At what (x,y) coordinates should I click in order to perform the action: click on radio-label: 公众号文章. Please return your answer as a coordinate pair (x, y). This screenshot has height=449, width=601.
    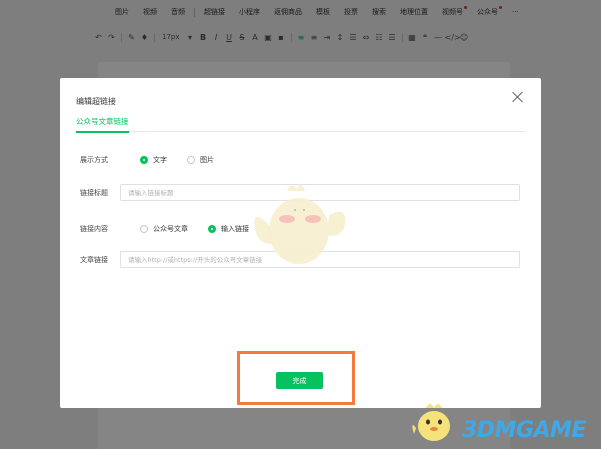
    Looking at the image, I should click on (170, 229).